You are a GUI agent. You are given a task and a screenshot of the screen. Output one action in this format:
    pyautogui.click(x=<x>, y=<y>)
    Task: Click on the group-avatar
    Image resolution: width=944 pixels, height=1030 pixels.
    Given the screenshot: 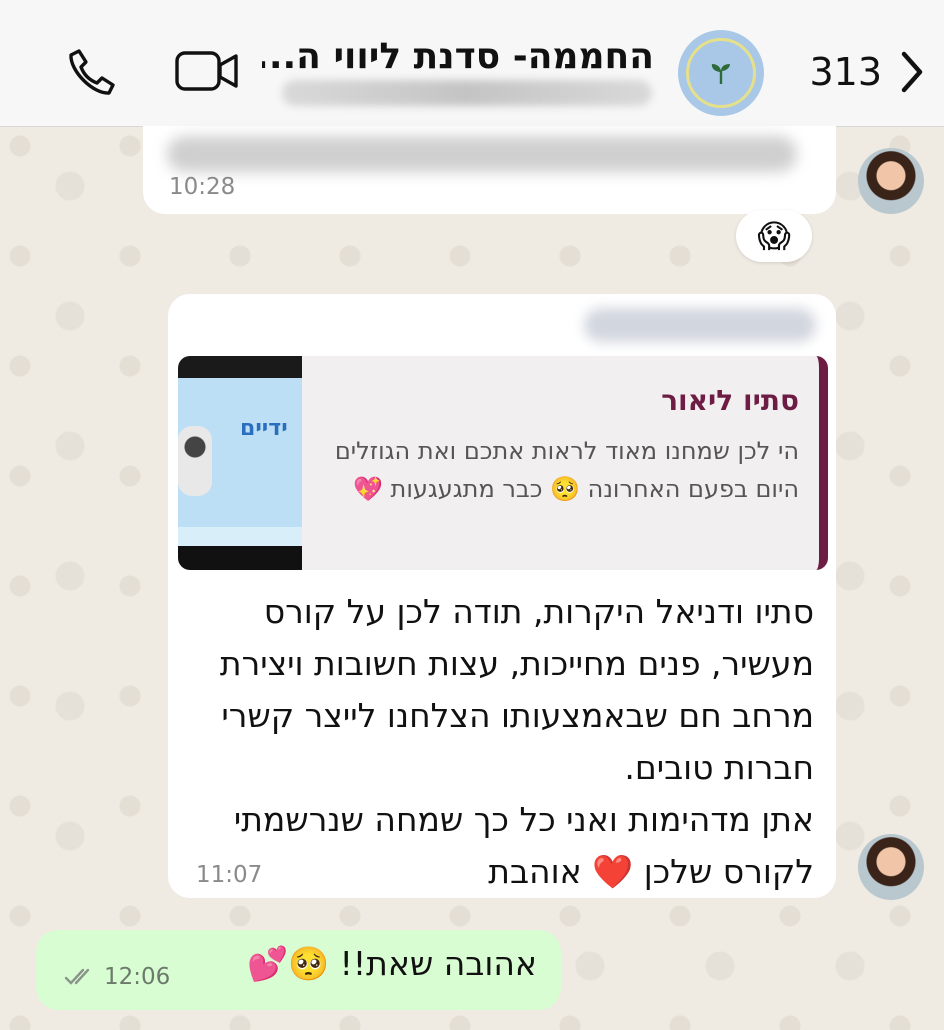 What is the action you would take?
    pyautogui.click(x=721, y=73)
    